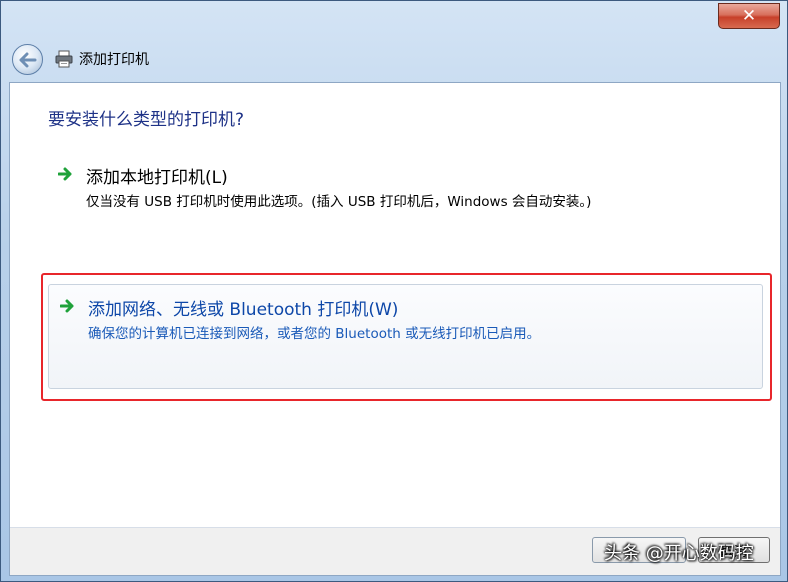 The height and width of the screenshot is (582, 788). Describe the element at coordinates (157, 178) in the screenshot. I see `add-local-printer-title: 添加本地打印机(L)` at that location.